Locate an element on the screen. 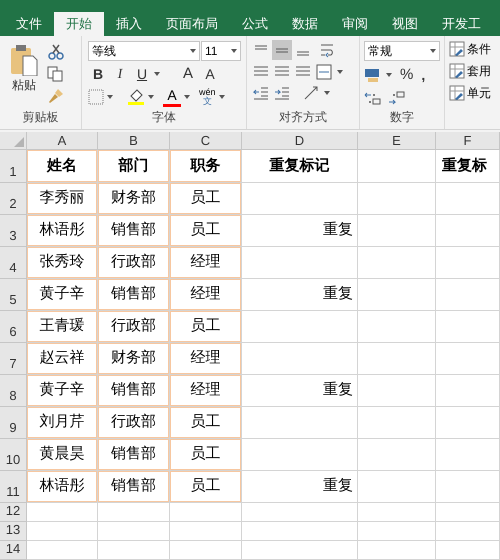 This screenshot has width=500, height=560. brush-icon is located at coordinates (56, 96).